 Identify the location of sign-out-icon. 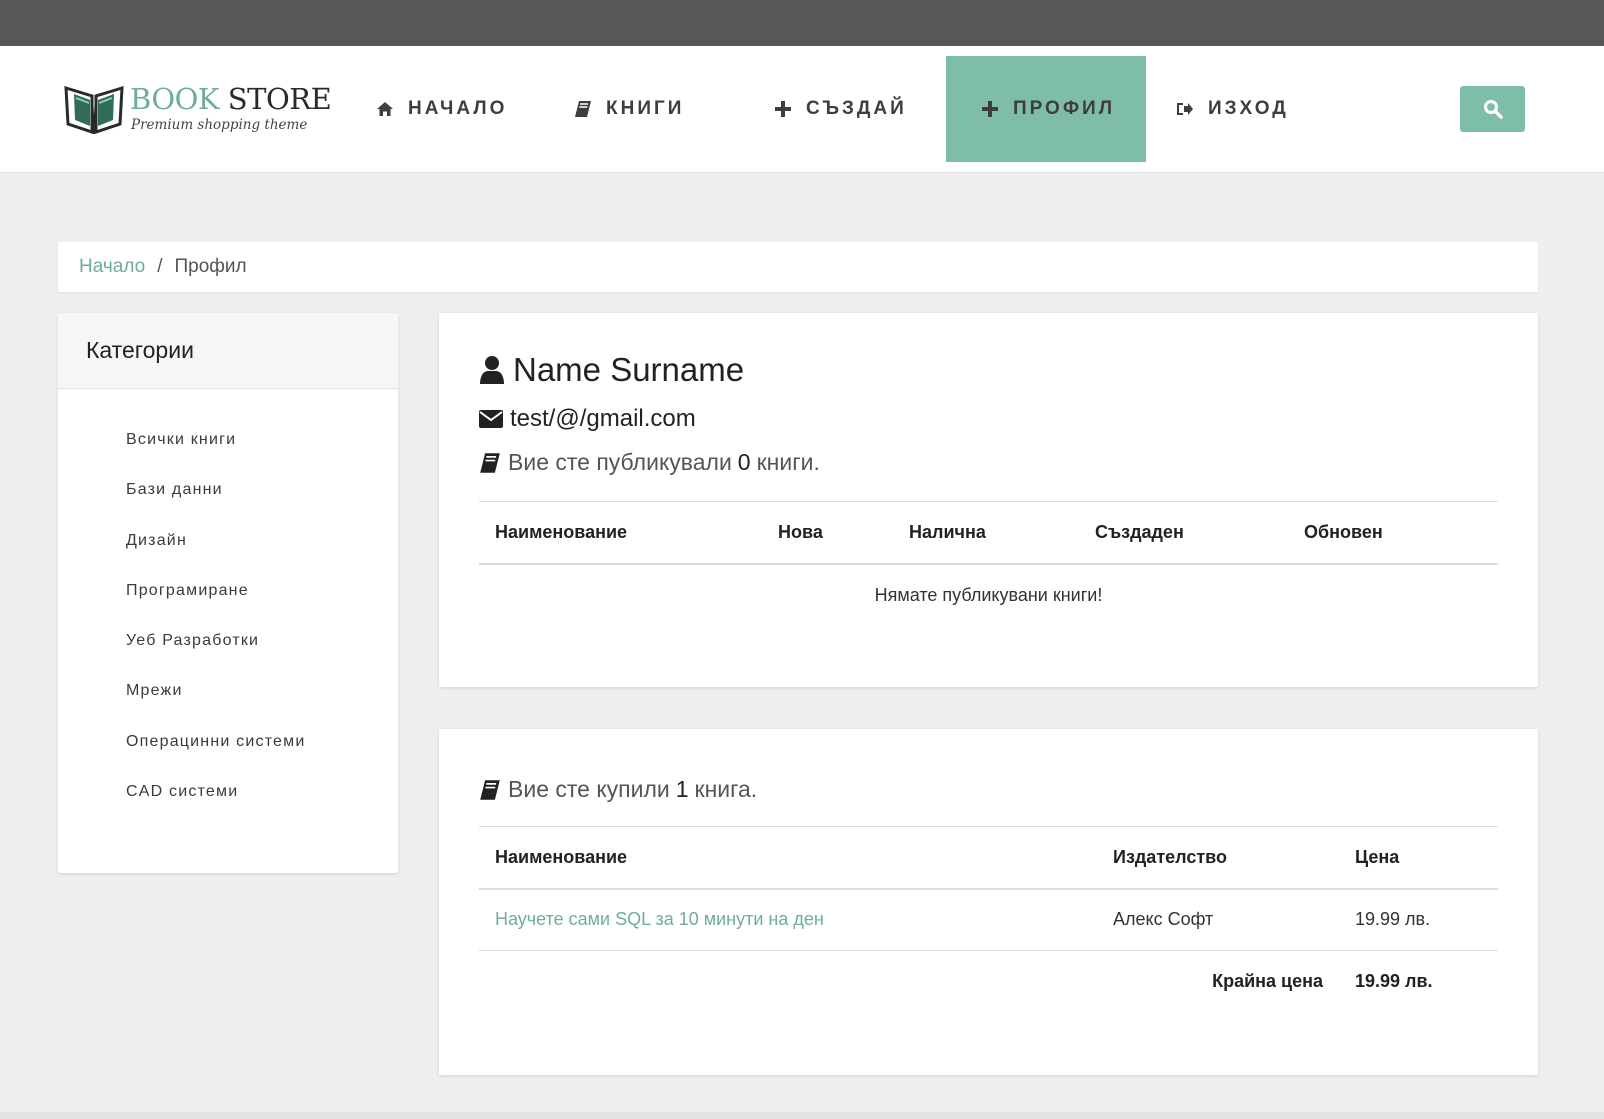
(1185, 109).